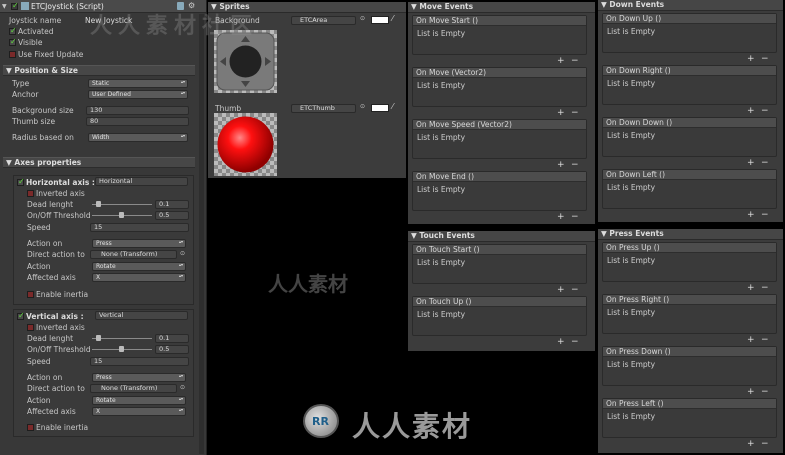 This screenshot has height=455, width=785. Describe the element at coordinates (138, 83) in the screenshot. I see `type-dropdown: Static` at that location.